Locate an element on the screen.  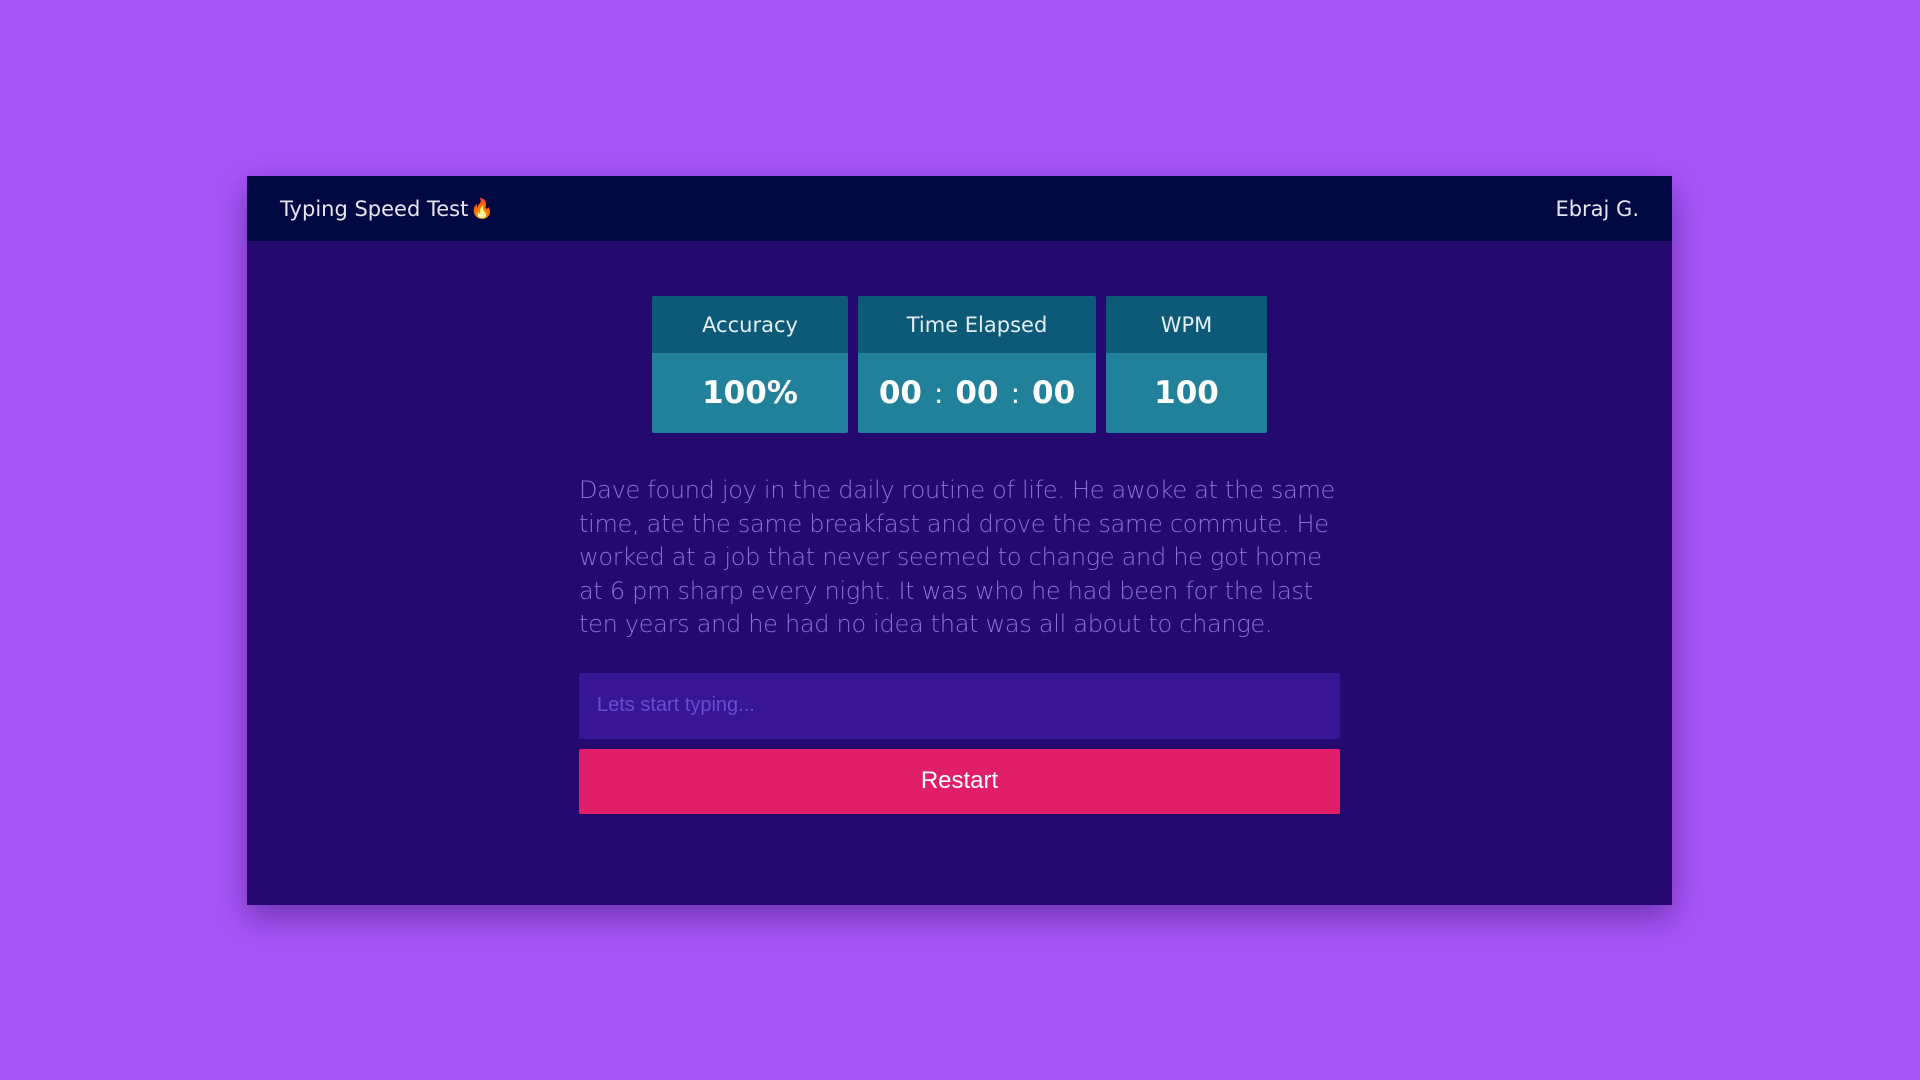
app-title: Typing Speed Test is located at coordinates (374, 208).